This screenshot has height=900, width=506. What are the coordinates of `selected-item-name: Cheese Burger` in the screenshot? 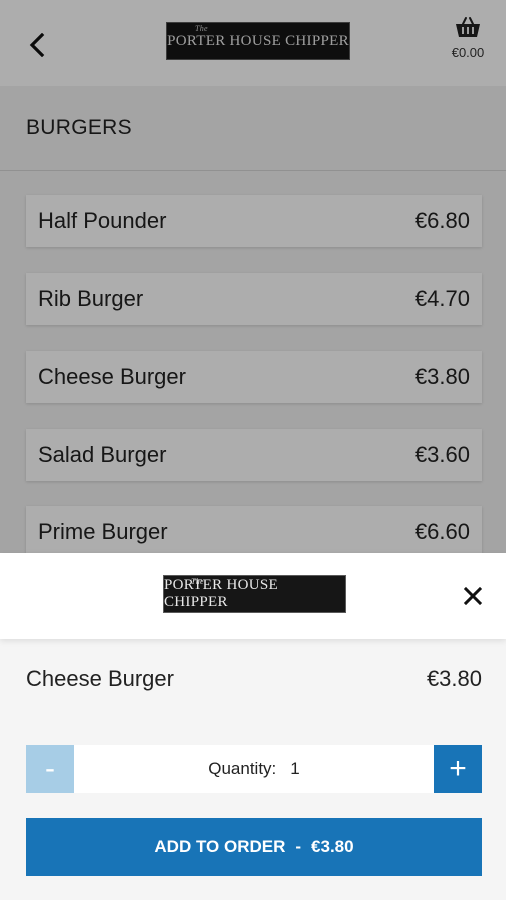 It's located at (100, 678).